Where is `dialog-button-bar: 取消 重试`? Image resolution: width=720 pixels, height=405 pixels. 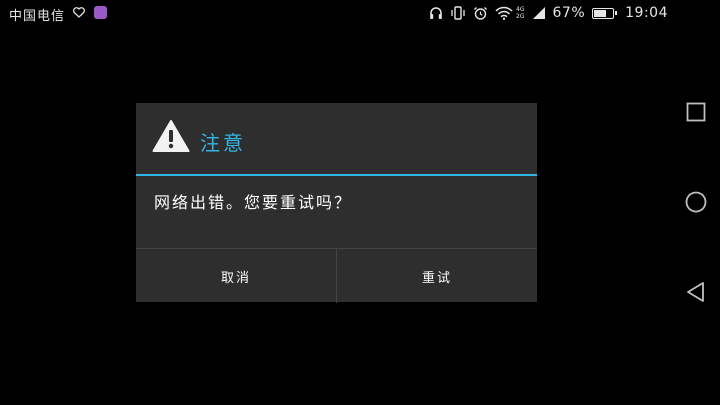 dialog-button-bar: 取消 重试 is located at coordinates (336, 275).